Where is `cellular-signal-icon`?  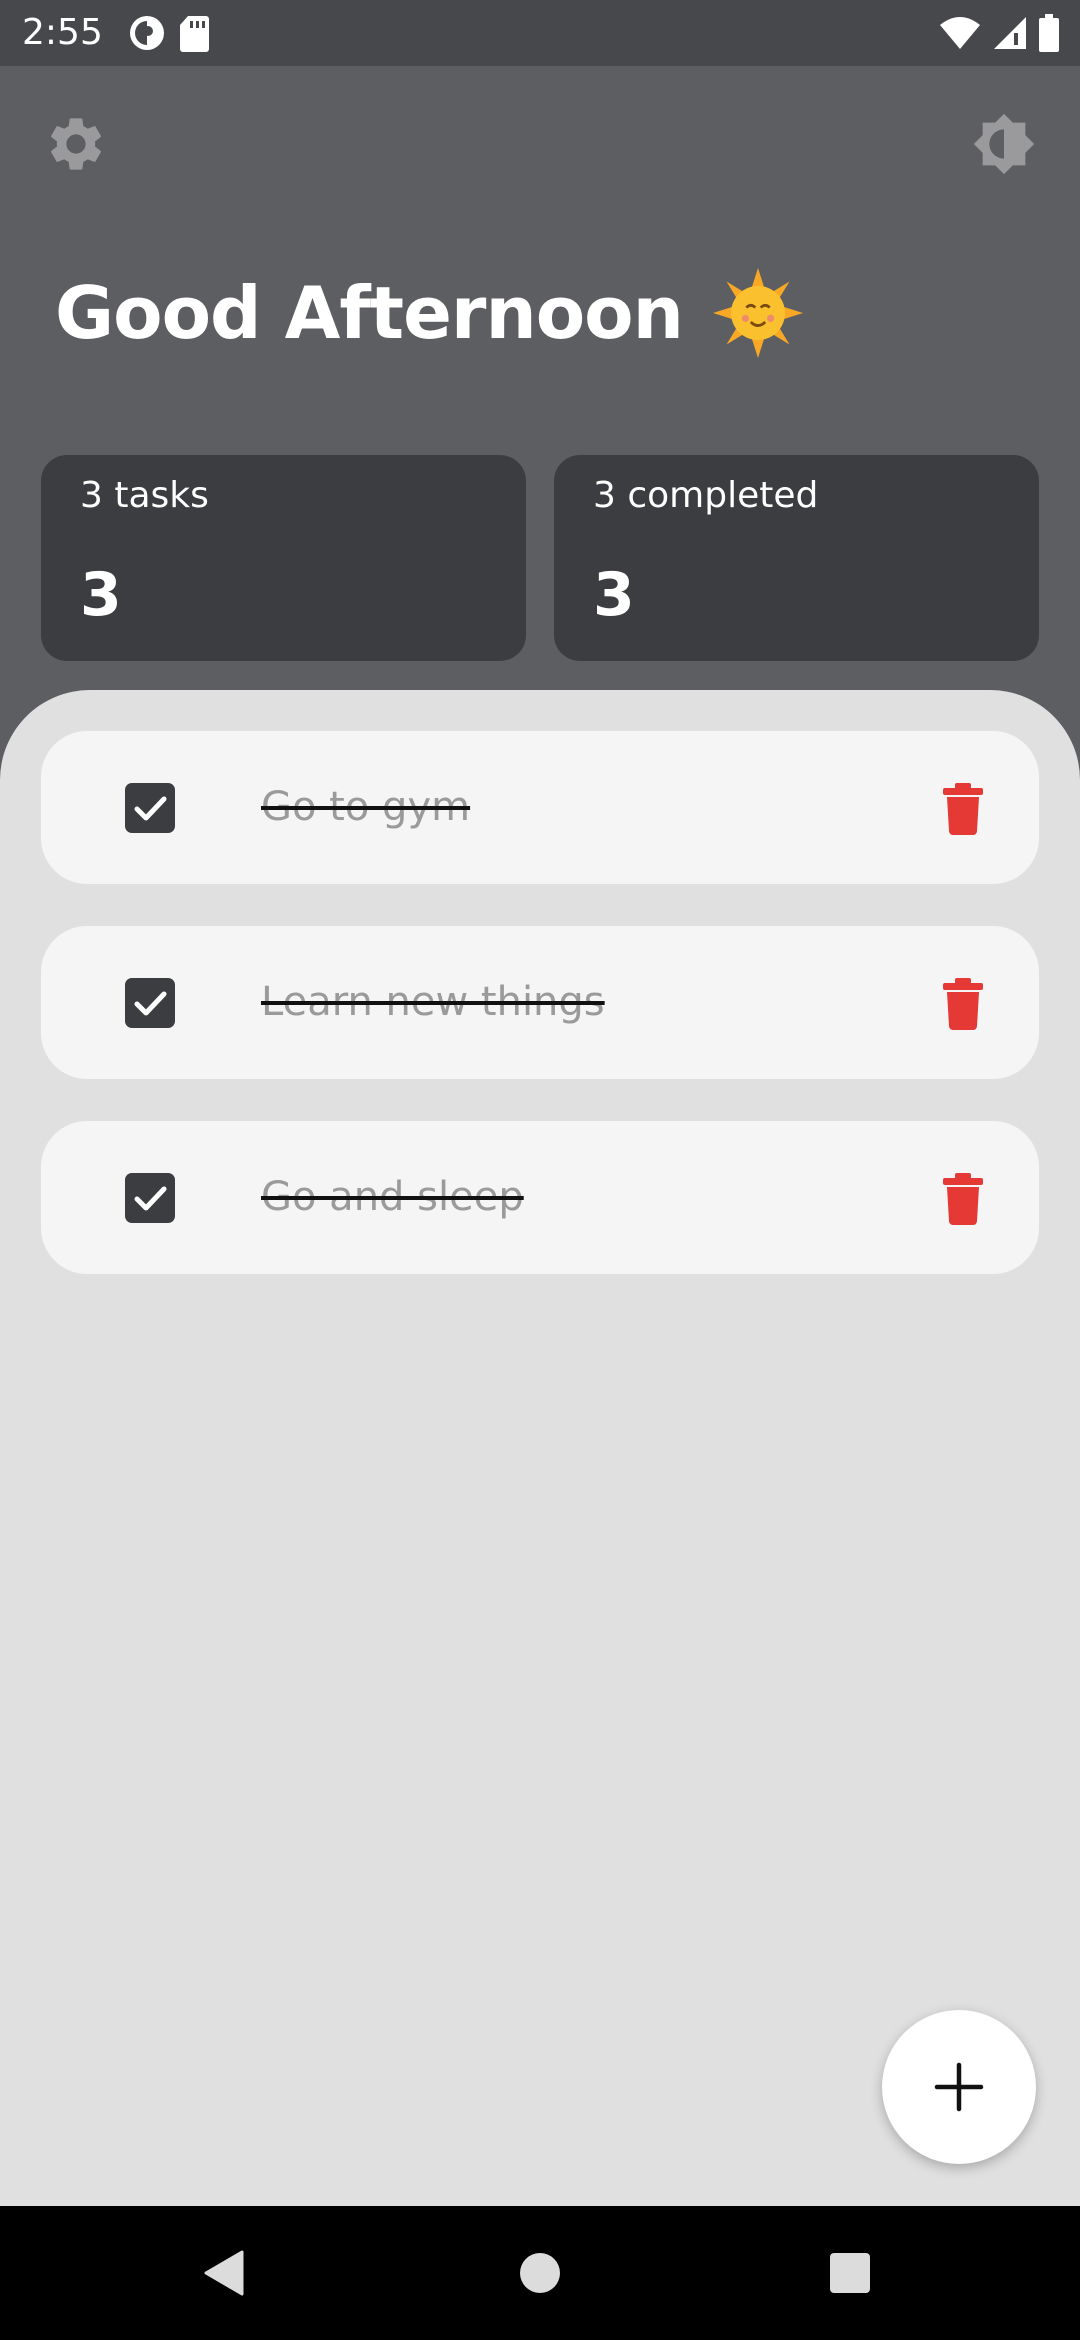
cellular-signal-icon is located at coordinates (1010, 35).